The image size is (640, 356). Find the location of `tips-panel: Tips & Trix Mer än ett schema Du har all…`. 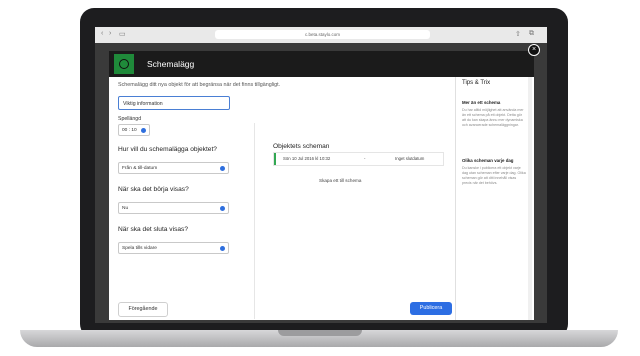

tips-panel: Tips & Trix Mer än ett schema Du har all… is located at coordinates (495, 198).